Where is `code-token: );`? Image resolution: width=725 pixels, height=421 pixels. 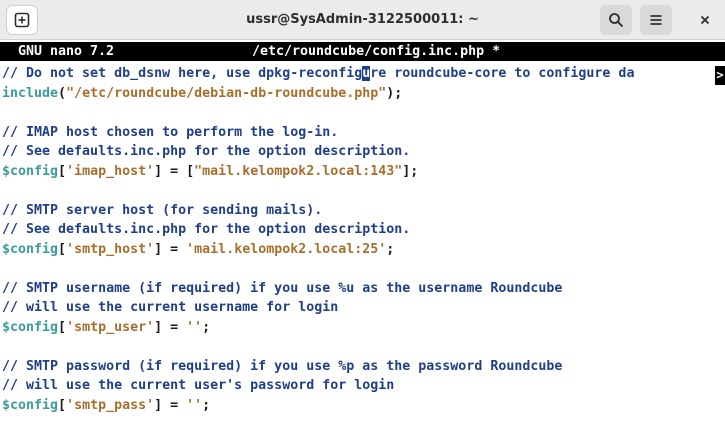 code-token: ); is located at coordinates (394, 93).